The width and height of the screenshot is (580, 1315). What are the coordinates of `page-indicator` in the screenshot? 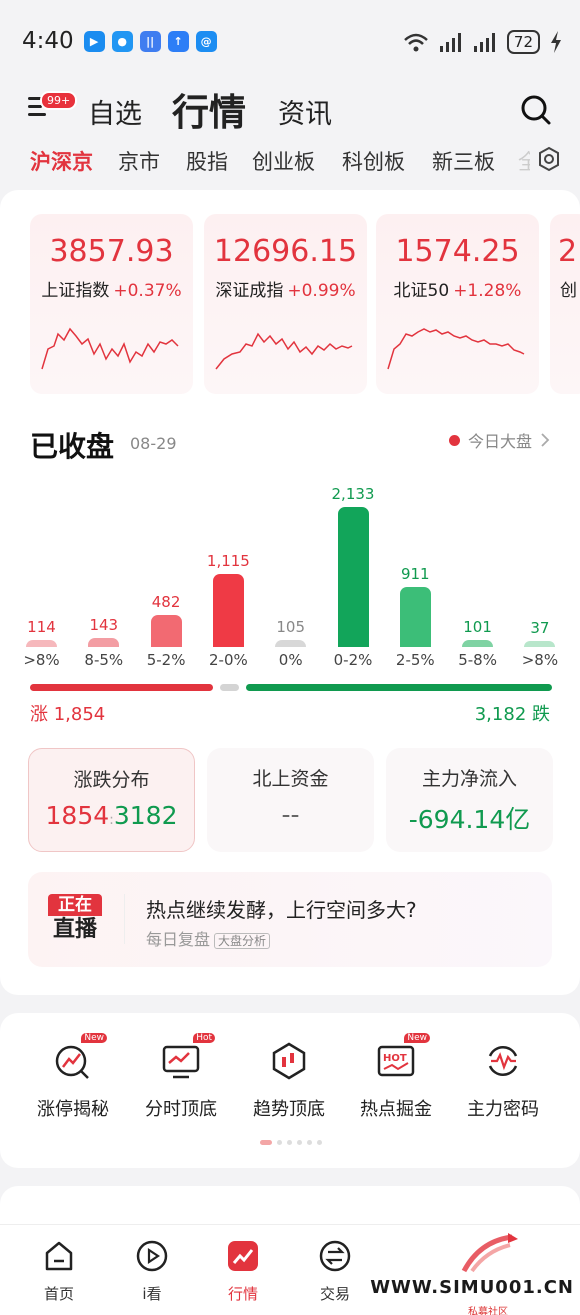 It's located at (291, 1142).